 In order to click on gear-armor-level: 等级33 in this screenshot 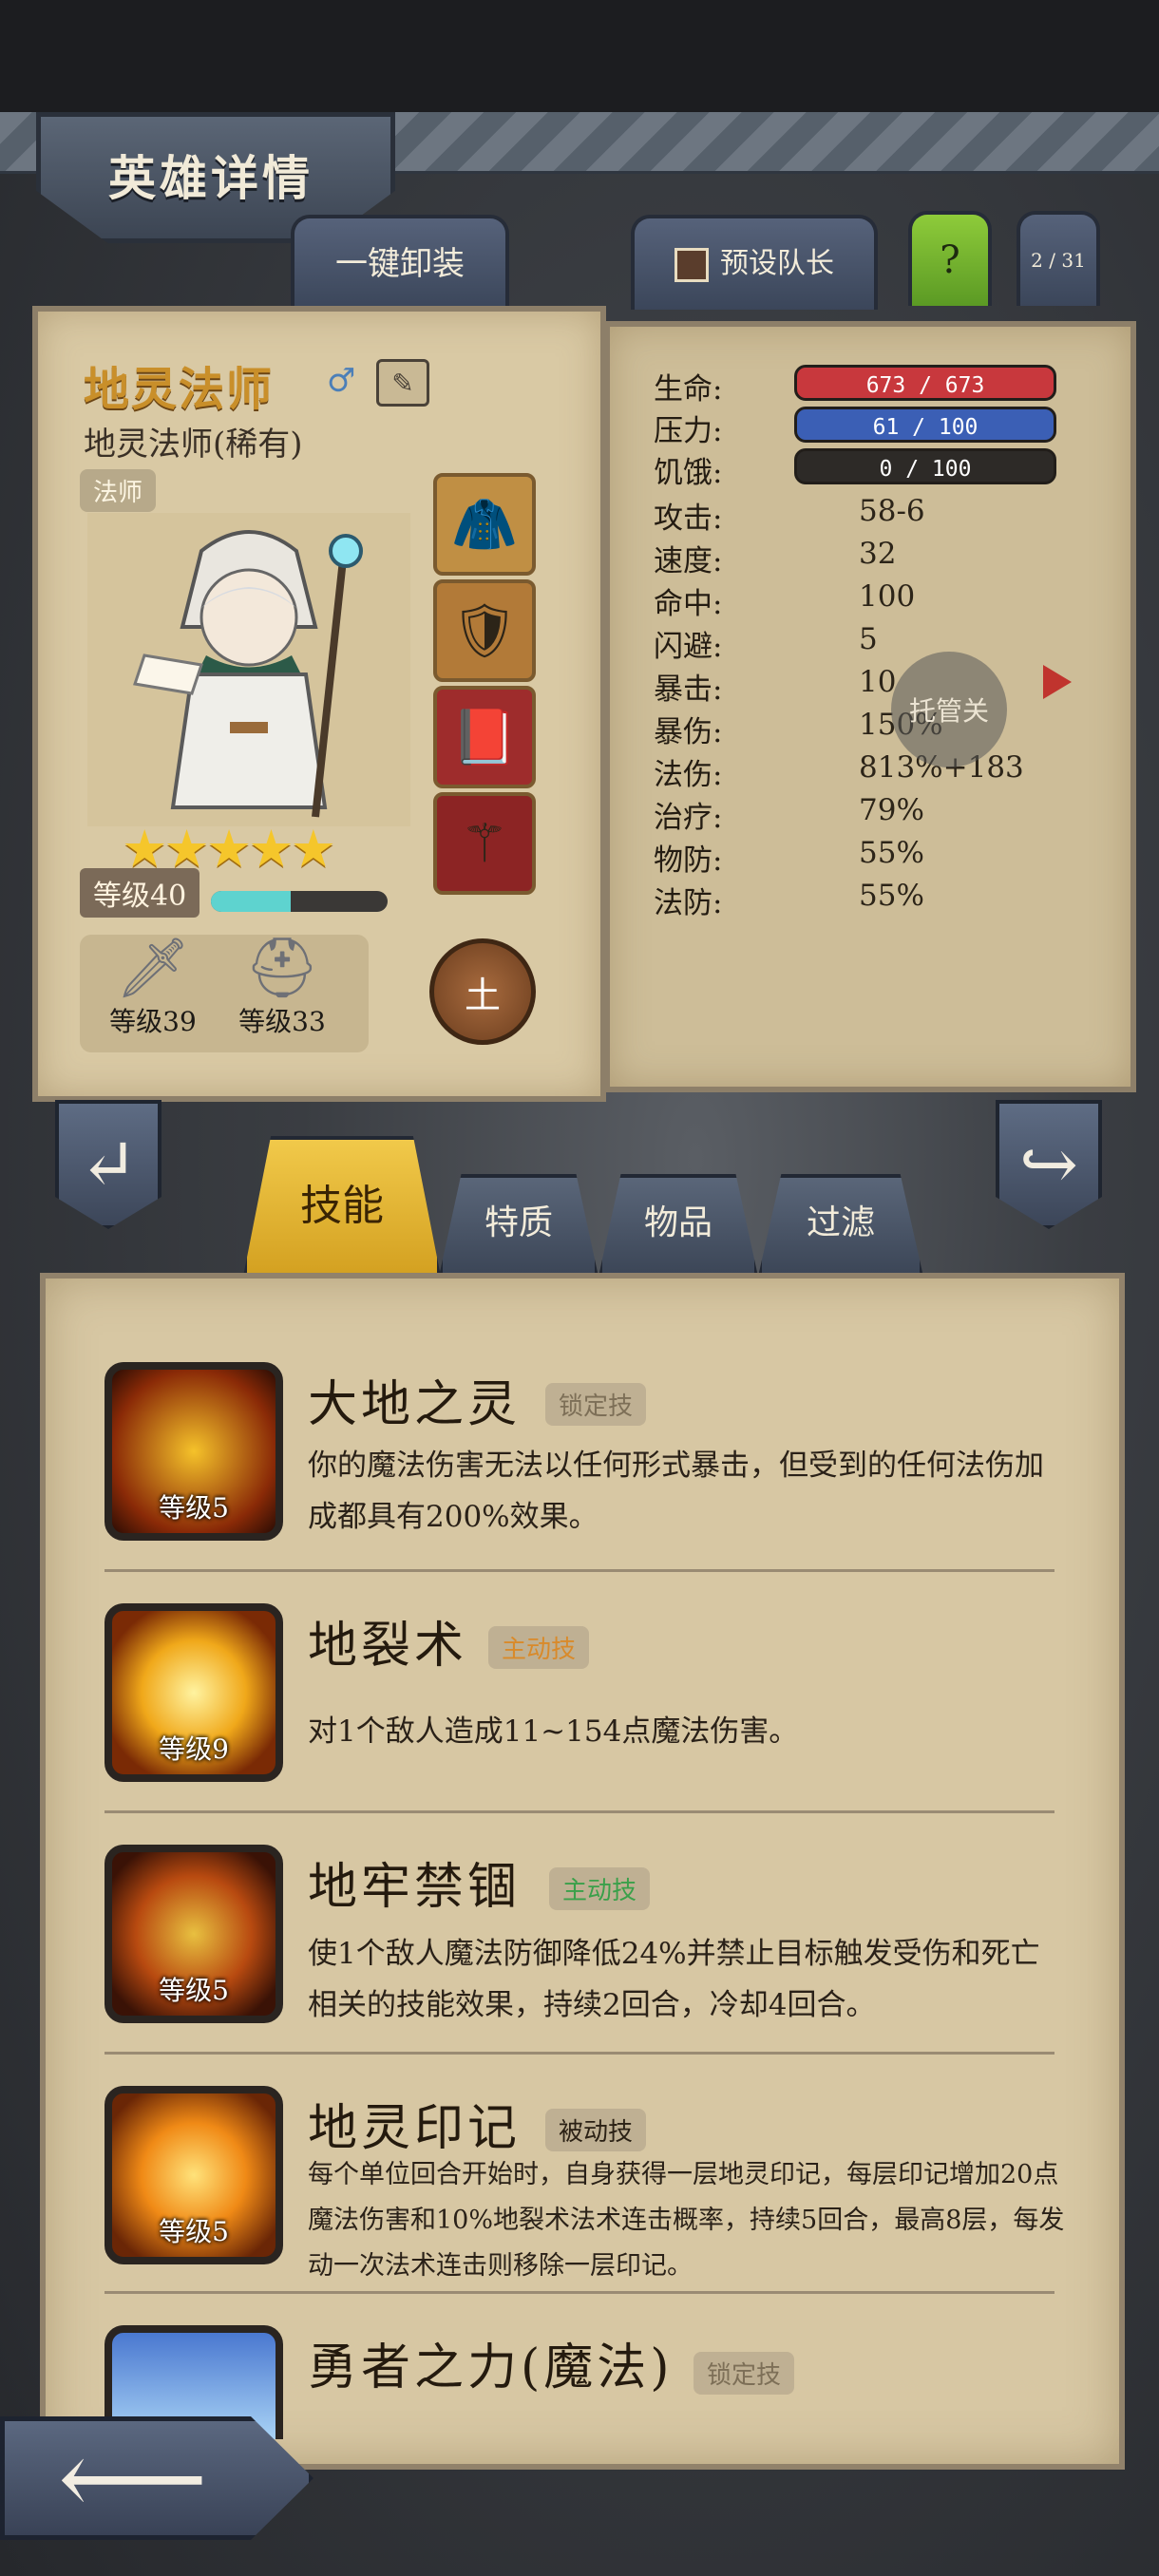, I will do `click(282, 1021)`.